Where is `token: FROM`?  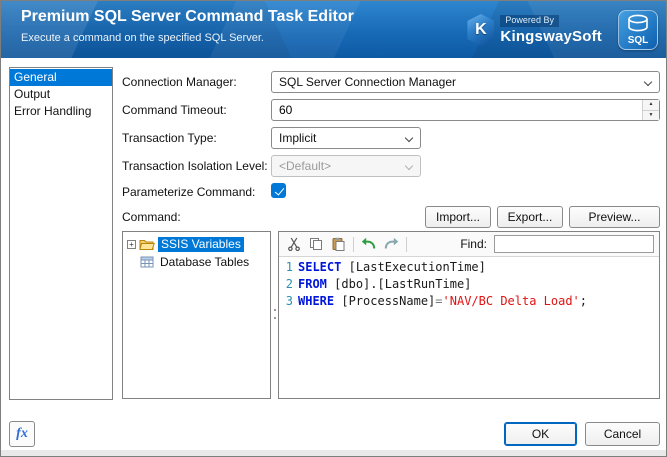
token: FROM is located at coordinates (312, 284).